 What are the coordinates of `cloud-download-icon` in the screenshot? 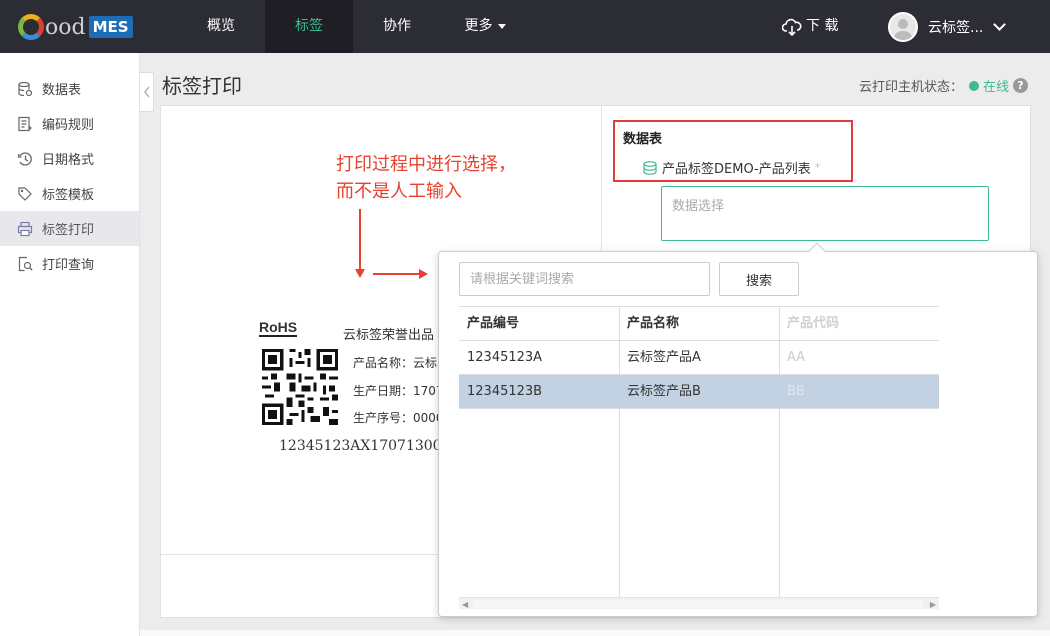 It's located at (792, 27).